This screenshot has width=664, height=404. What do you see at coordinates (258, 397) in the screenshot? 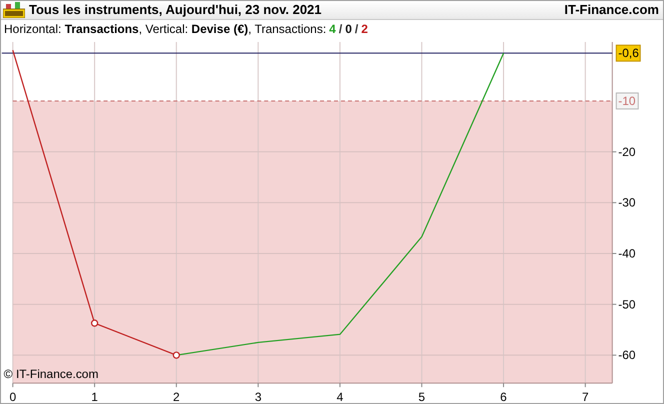
I see `x-tick-label: 3` at bounding box center [258, 397].